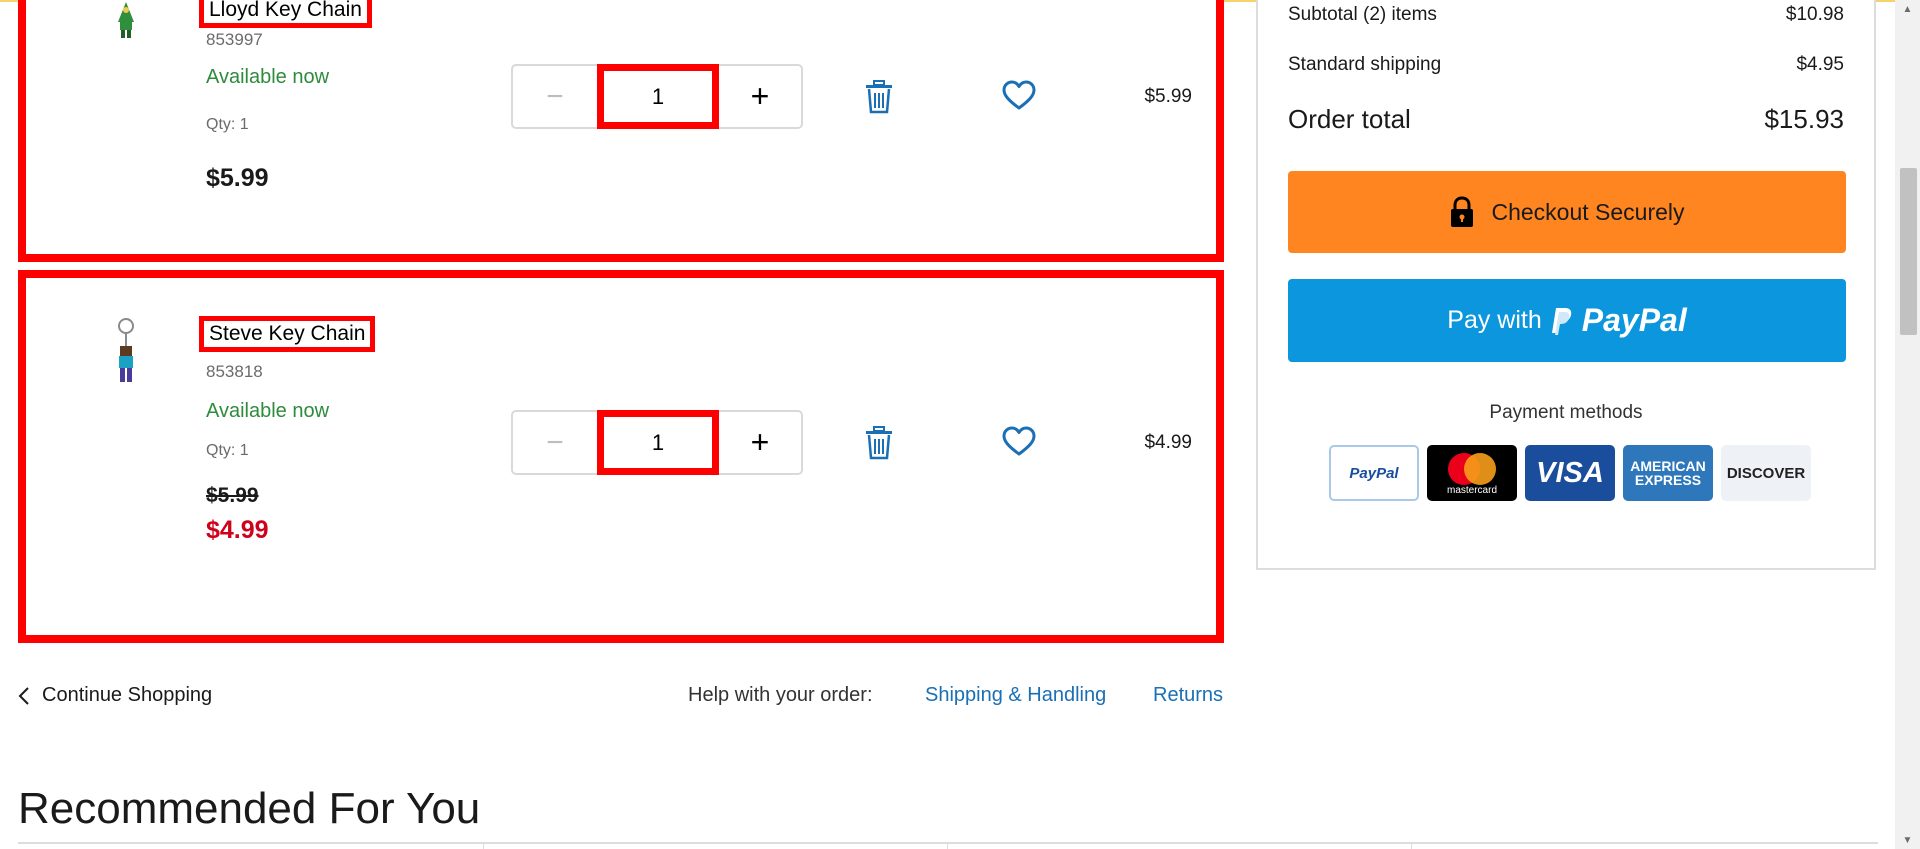  I want to click on amex-card-logo: AMERICAN EXPRESS, so click(1668, 473).